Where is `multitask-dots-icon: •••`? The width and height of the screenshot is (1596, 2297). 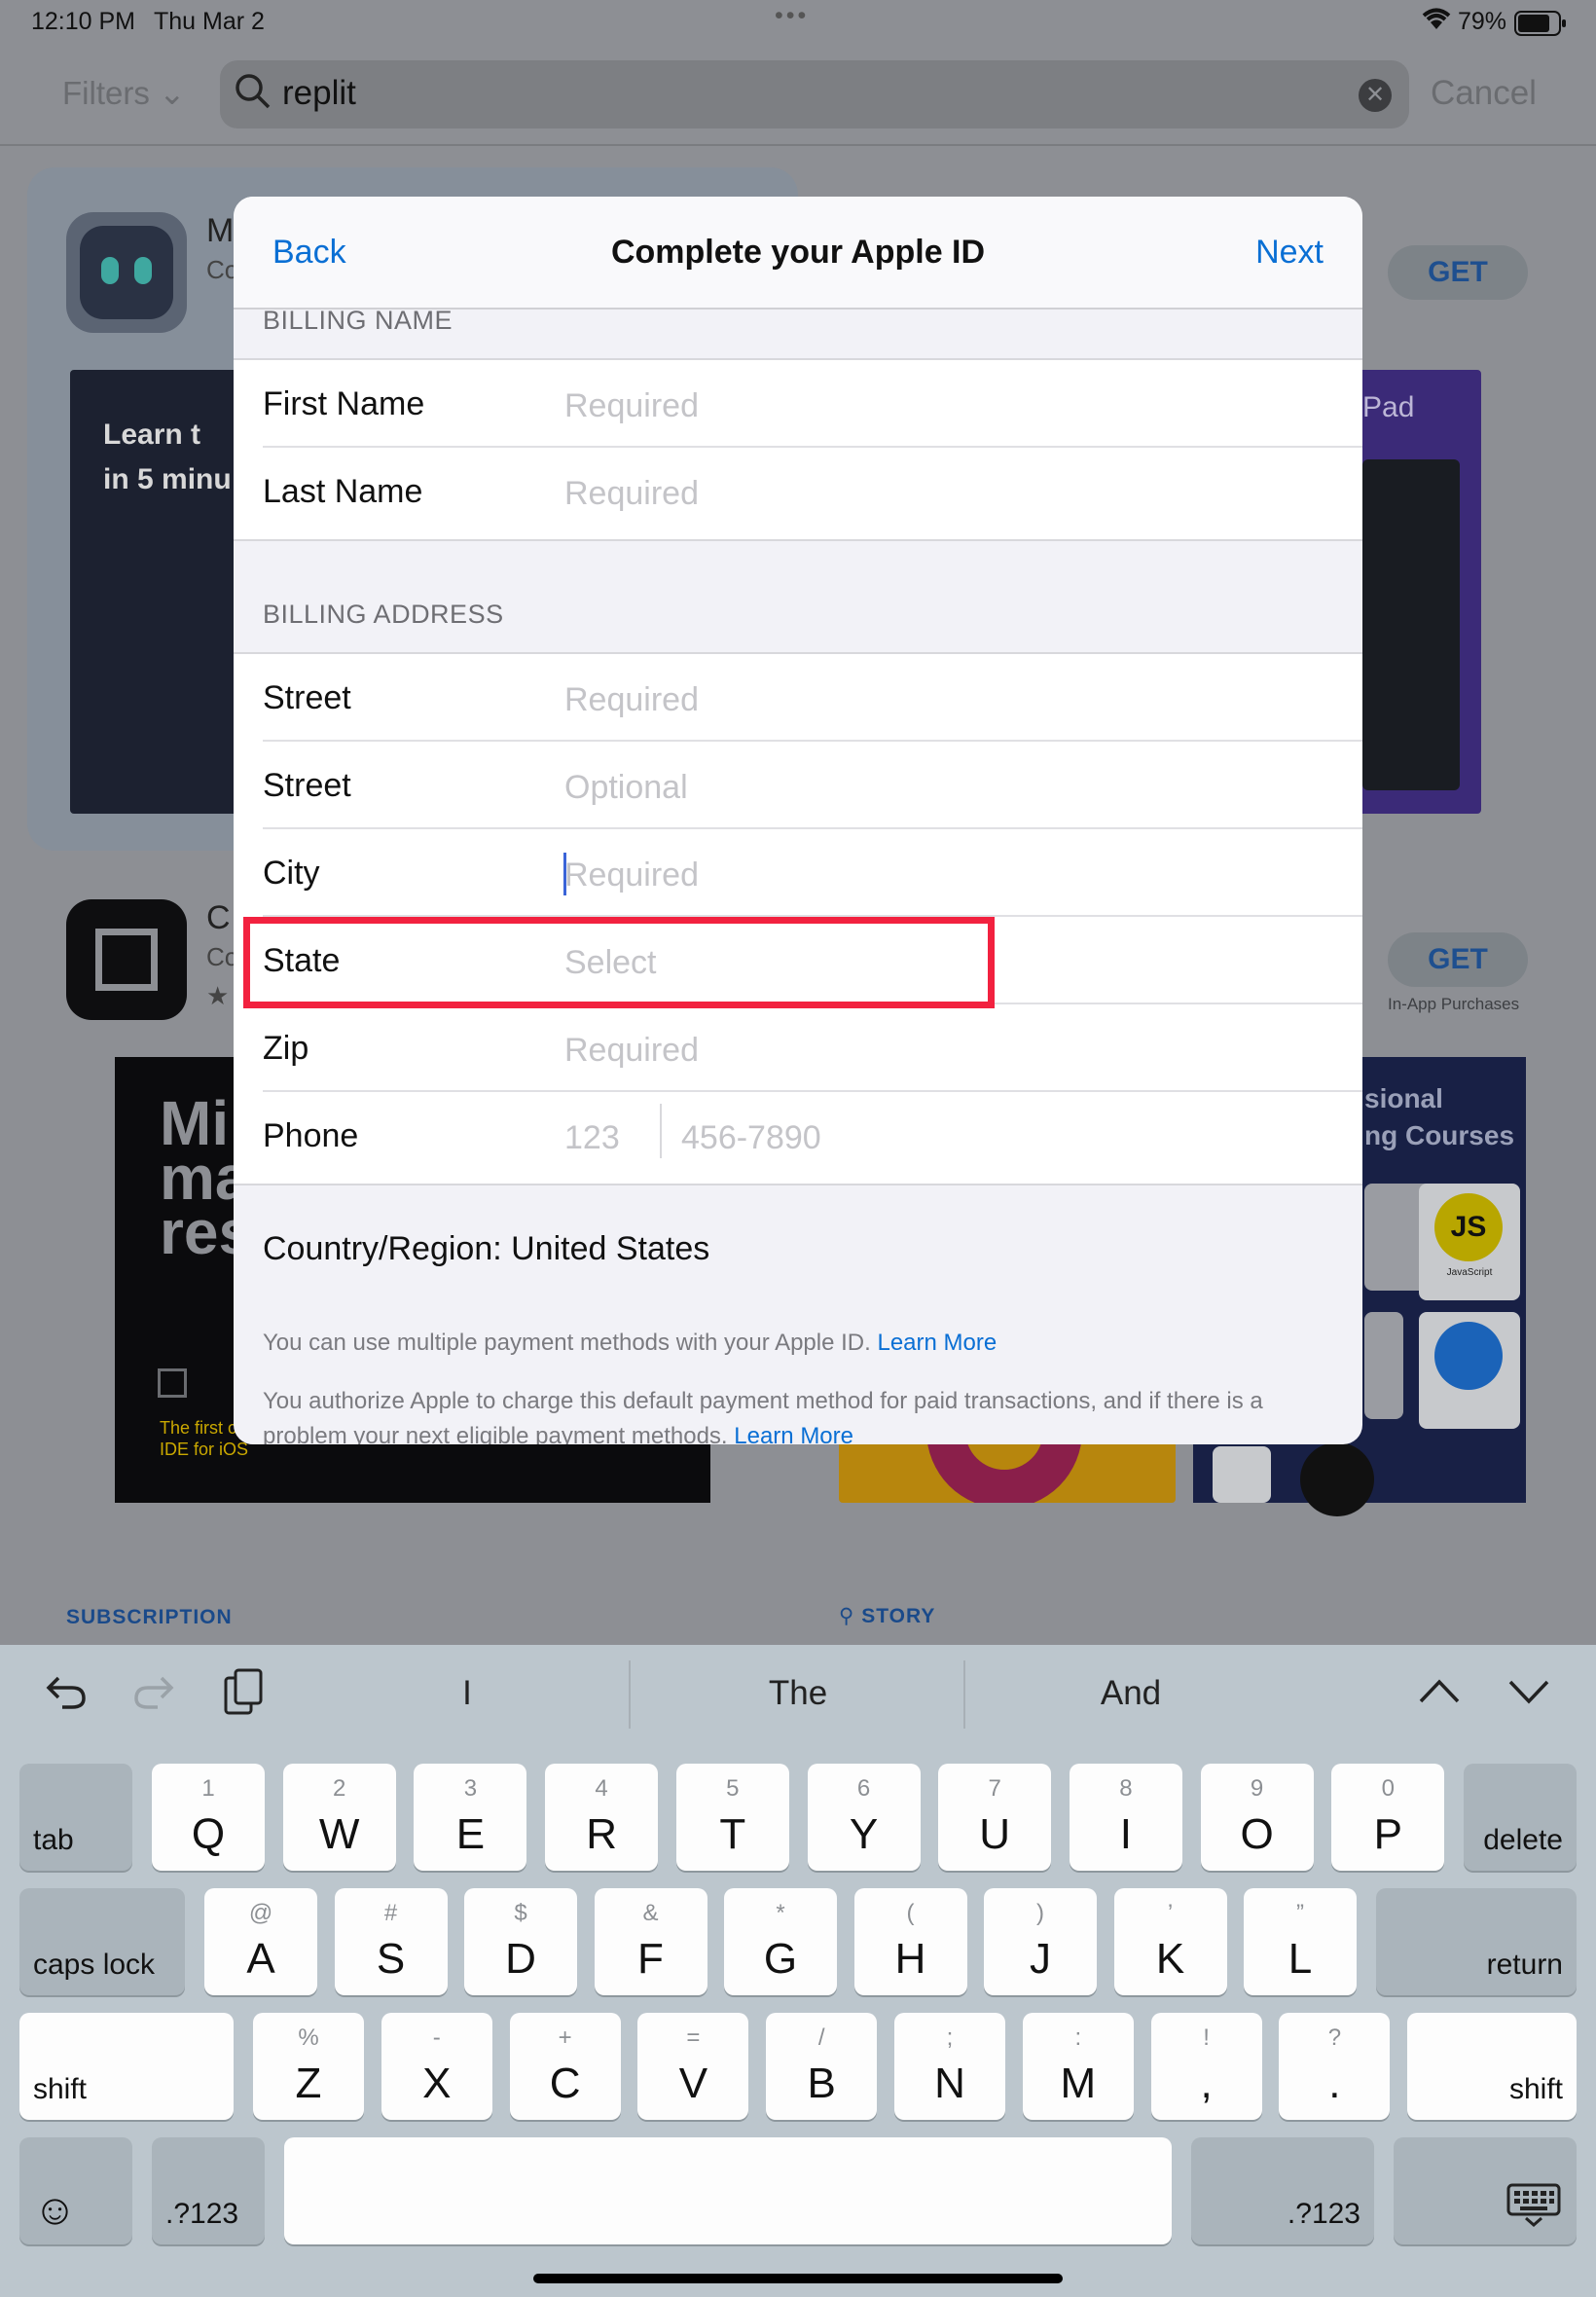
multitask-dots-icon: ••• is located at coordinates (792, 16).